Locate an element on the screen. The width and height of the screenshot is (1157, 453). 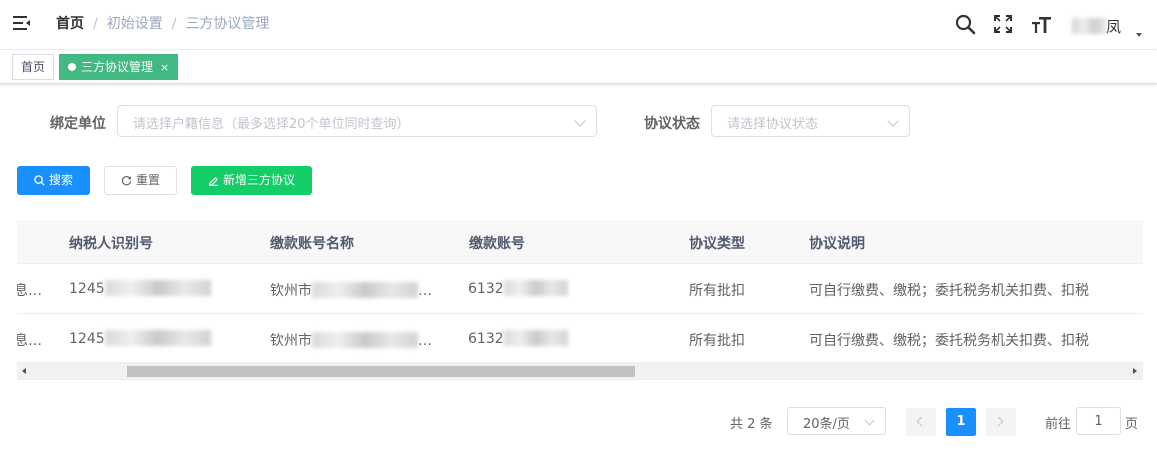
active-dot-icon is located at coordinates (72, 67).